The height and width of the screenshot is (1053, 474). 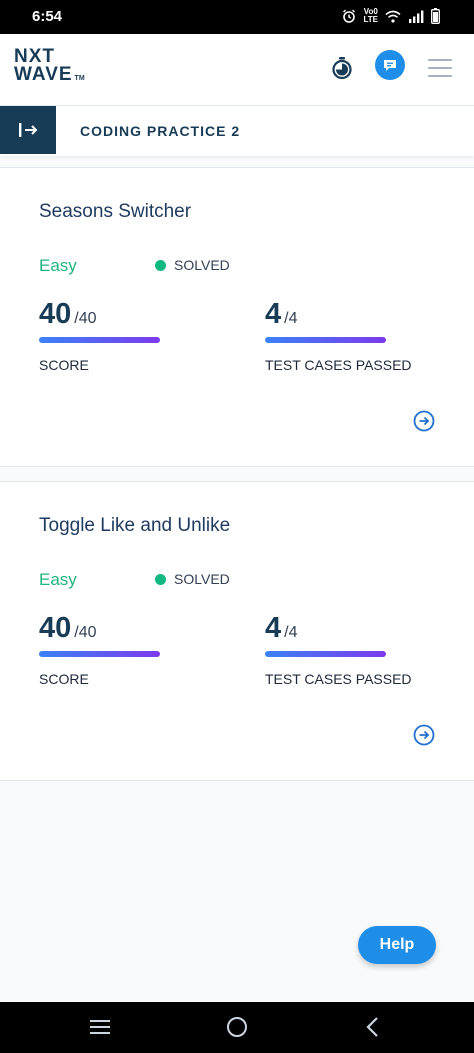 What do you see at coordinates (349, 16) in the screenshot?
I see `alarm-icon` at bounding box center [349, 16].